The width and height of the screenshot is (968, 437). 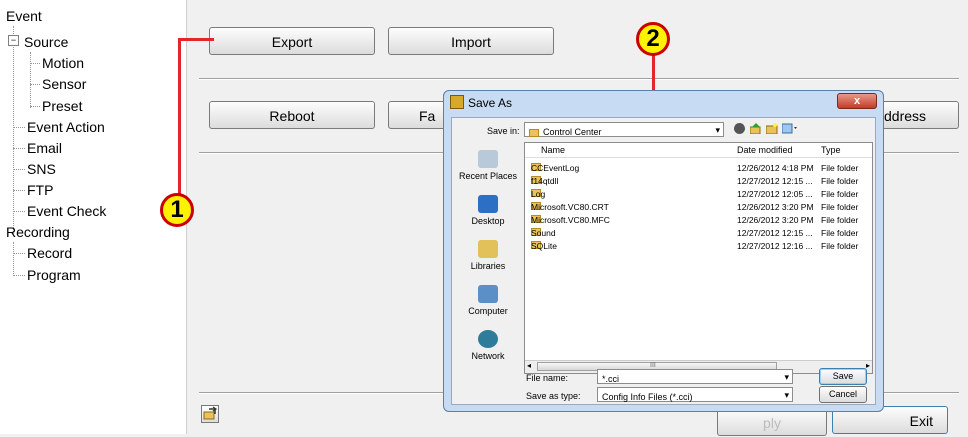 I want to click on save-button: Save, so click(x=843, y=376).